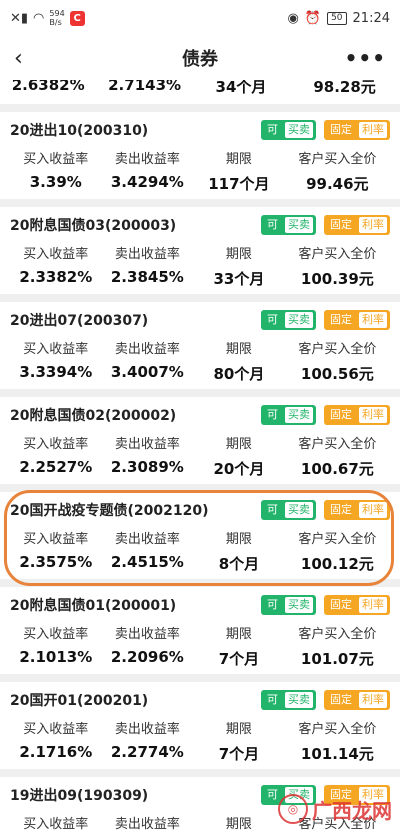 The height and width of the screenshot is (830, 400). What do you see at coordinates (337, 374) in the screenshot?
I see `price-value: 100.56元` at bounding box center [337, 374].